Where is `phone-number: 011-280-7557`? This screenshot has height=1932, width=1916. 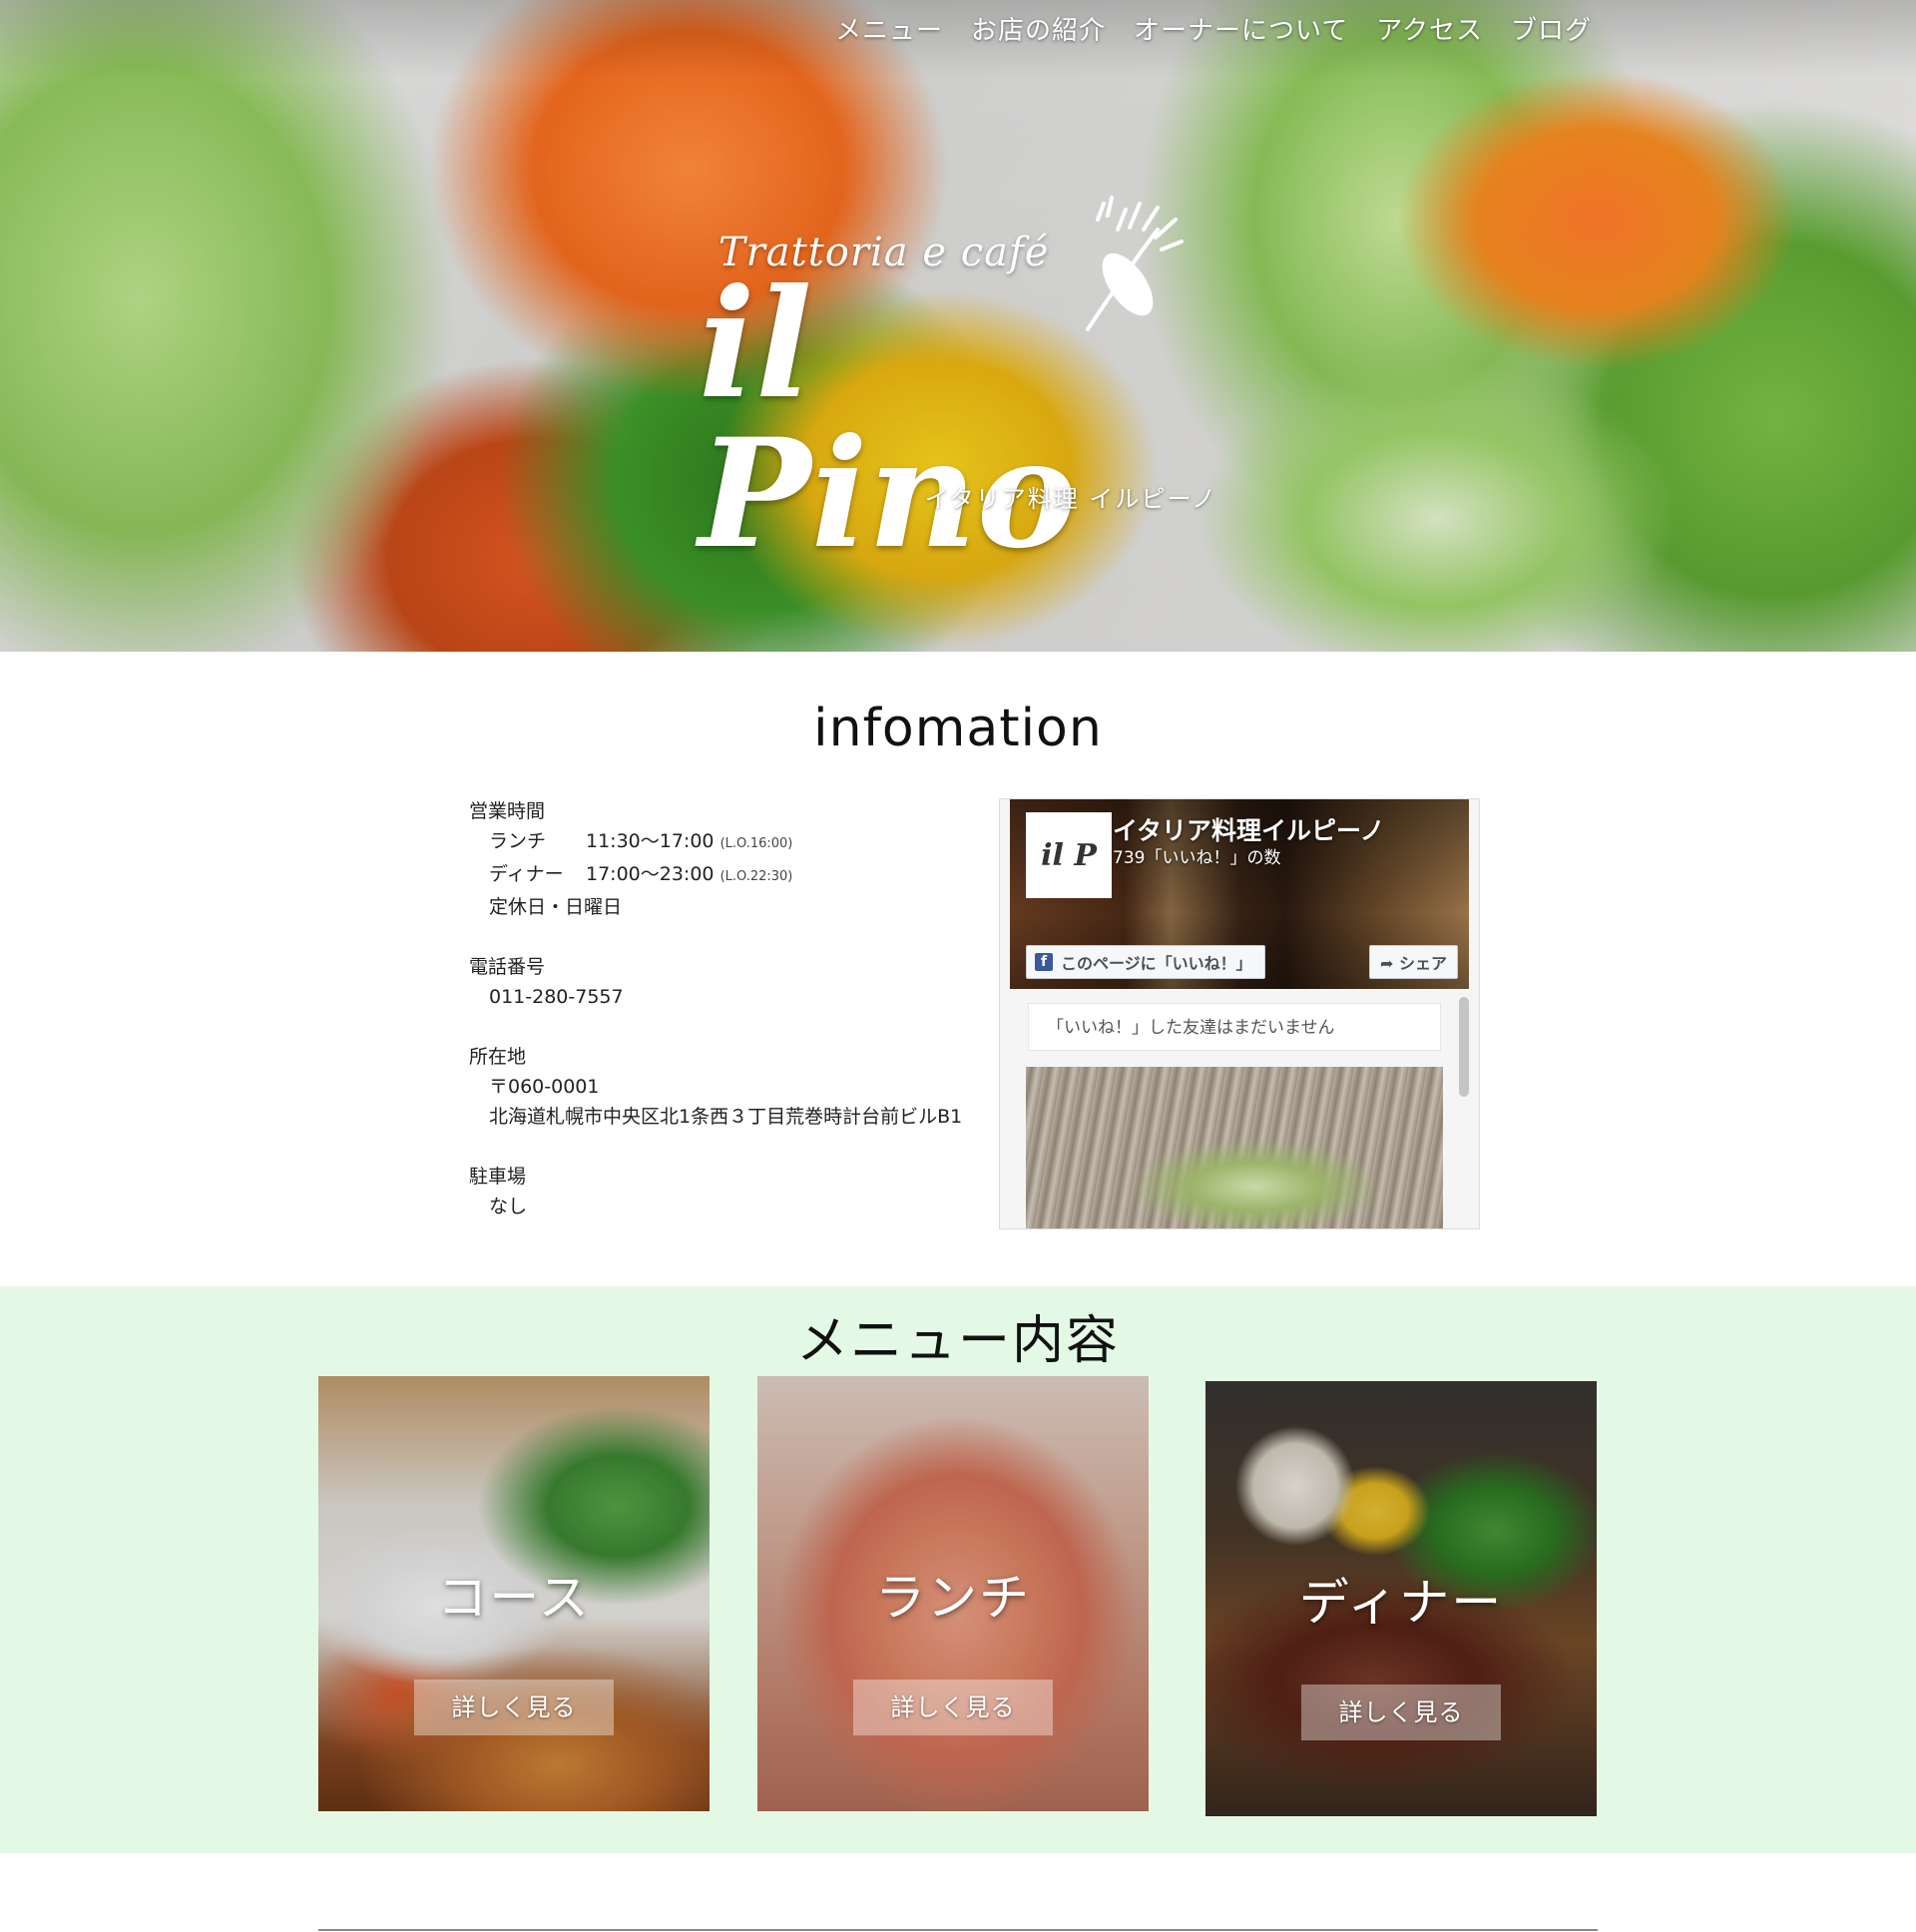
phone-number: 011-280-7557 is located at coordinates (728, 997).